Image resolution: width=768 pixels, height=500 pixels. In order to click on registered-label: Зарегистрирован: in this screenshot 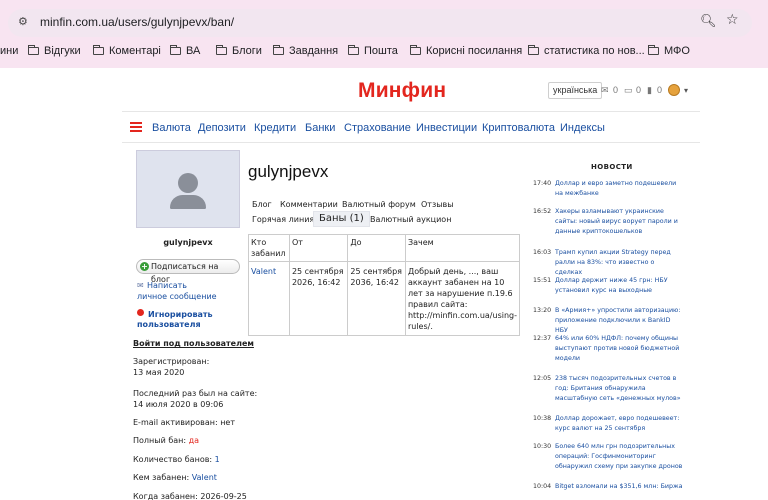, I will do `click(171, 361)`.